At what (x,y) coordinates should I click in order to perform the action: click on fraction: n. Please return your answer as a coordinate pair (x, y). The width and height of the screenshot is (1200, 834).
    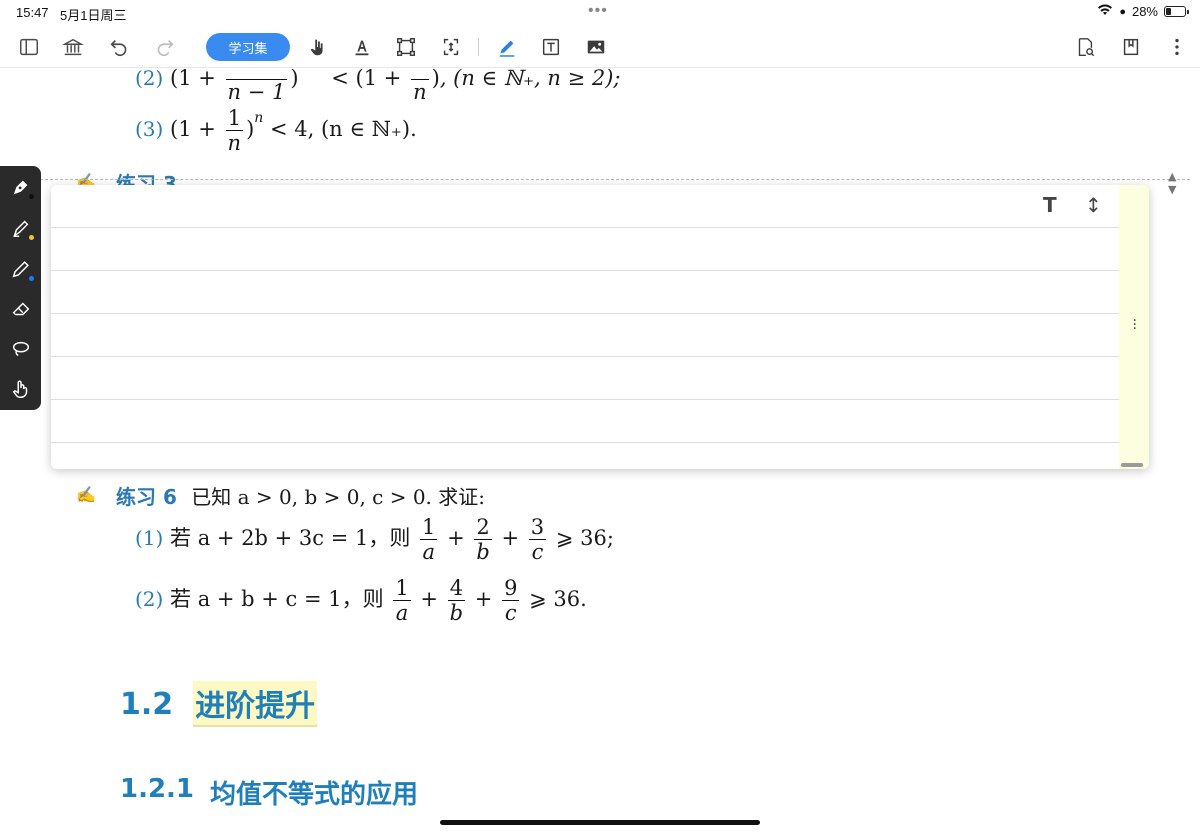
    Looking at the image, I should click on (420, 91).